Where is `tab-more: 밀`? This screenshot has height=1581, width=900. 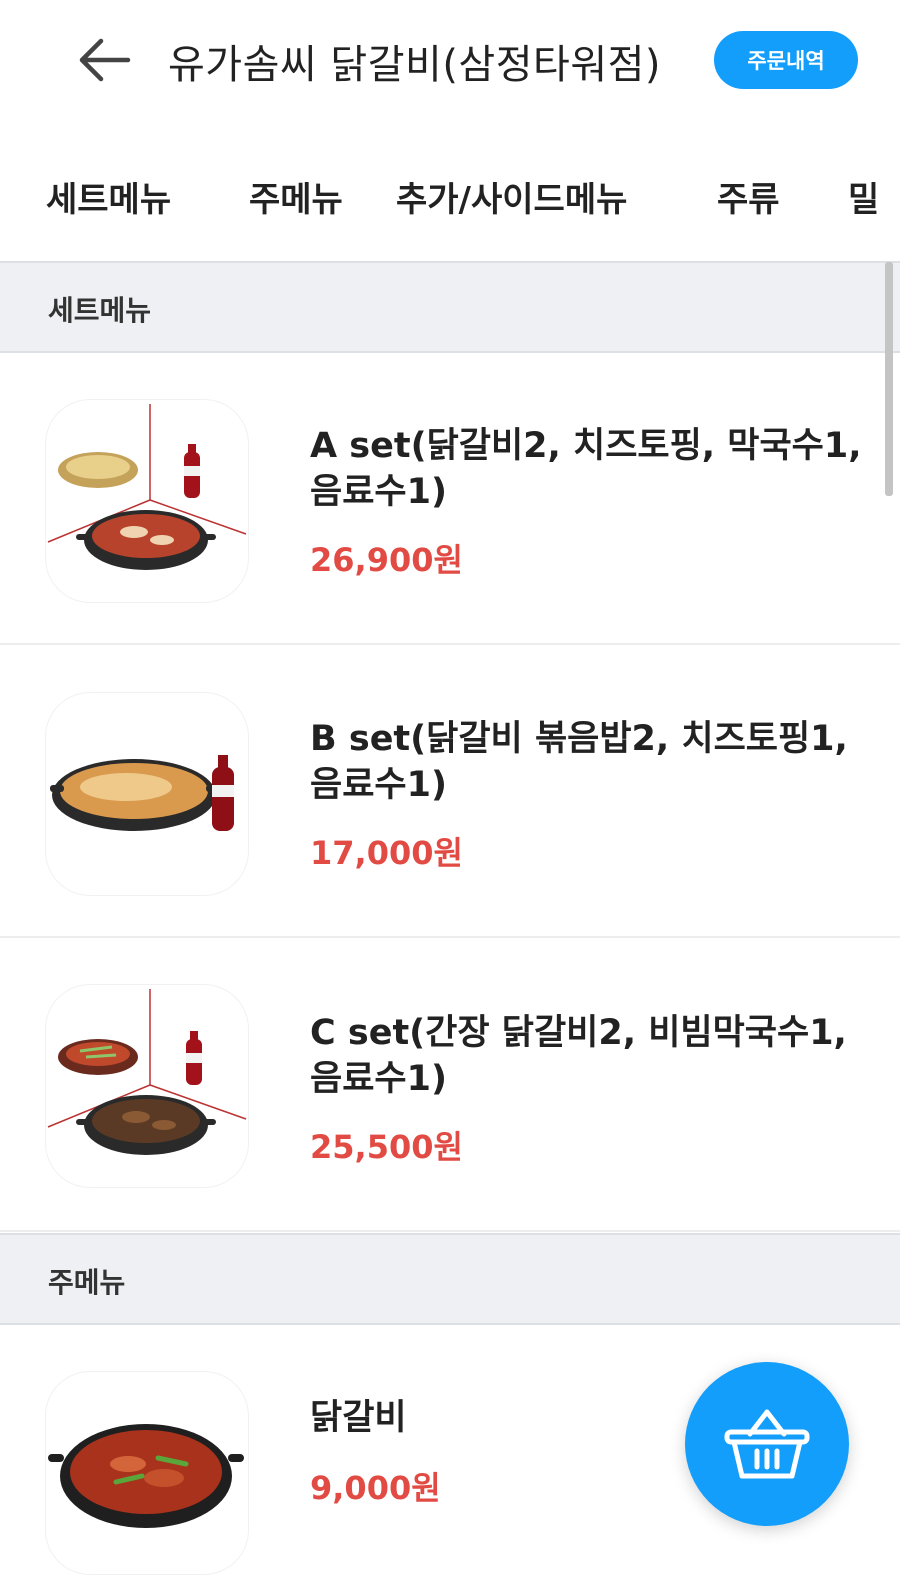 tab-more: 밀 is located at coordinates (863, 196).